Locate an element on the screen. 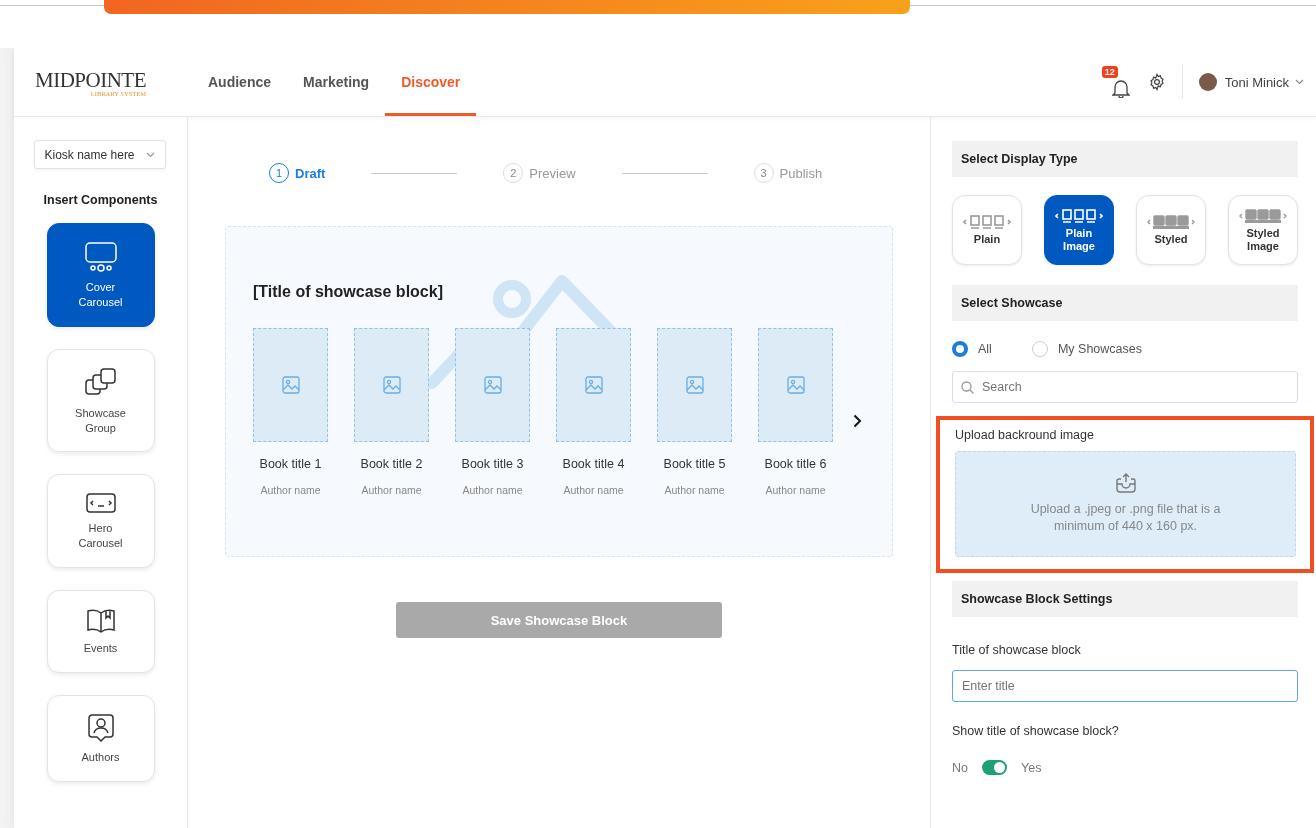 The image size is (1316, 828). step-label: Draft is located at coordinates (310, 173).